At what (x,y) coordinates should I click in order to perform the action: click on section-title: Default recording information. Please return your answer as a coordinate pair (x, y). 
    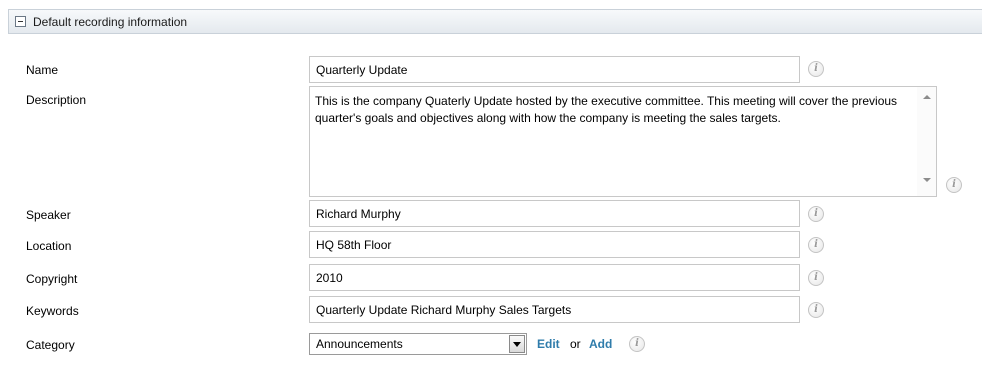
    Looking at the image, I should click on (110, 22).